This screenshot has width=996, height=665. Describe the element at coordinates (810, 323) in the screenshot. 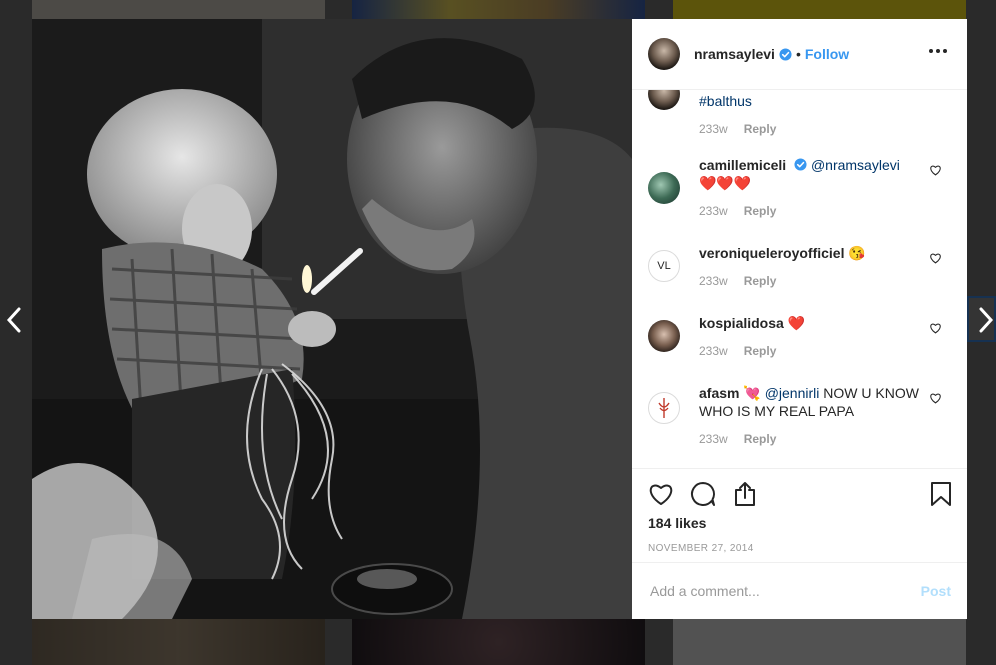

I see `comment-text: kospialidosa ❤️` at that location.